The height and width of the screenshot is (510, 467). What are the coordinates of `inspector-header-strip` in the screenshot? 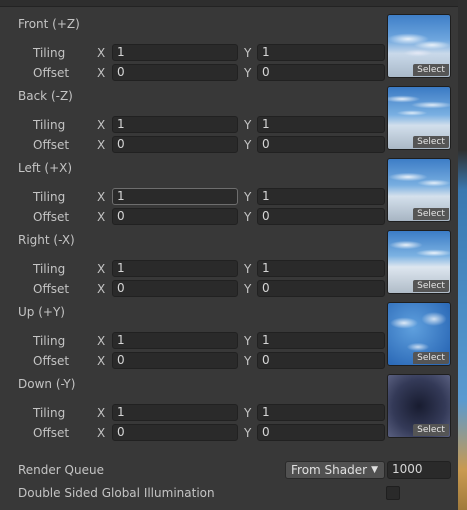 It's located at (229, 3).